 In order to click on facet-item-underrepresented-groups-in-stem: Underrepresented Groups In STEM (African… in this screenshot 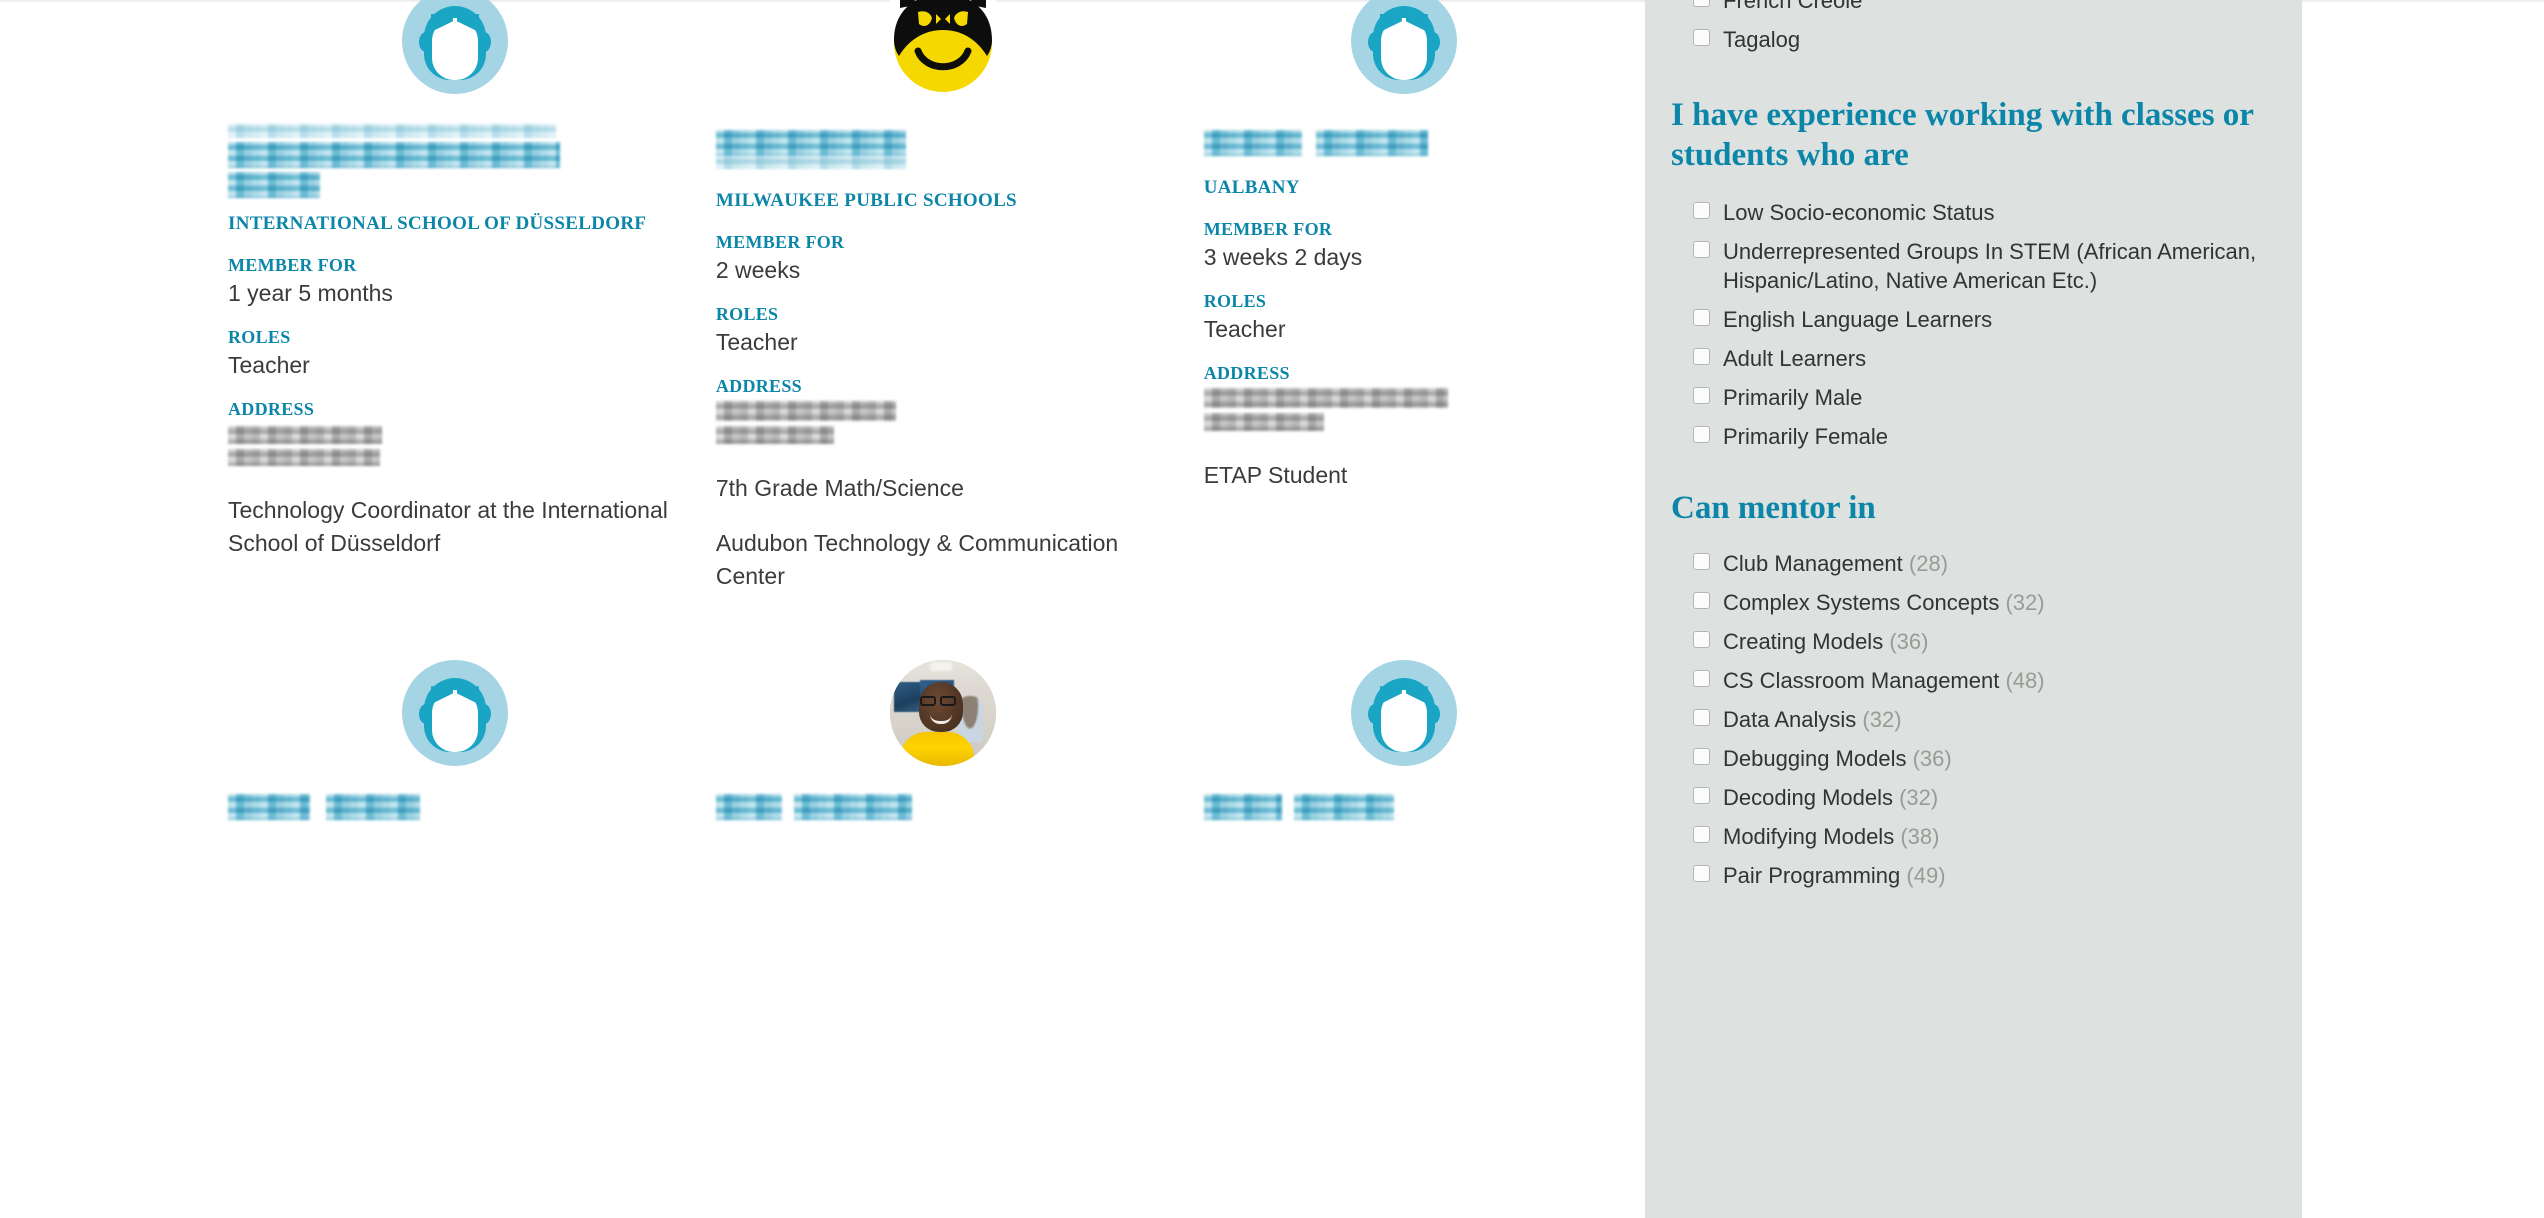, I will do `click(1973, 266)`.